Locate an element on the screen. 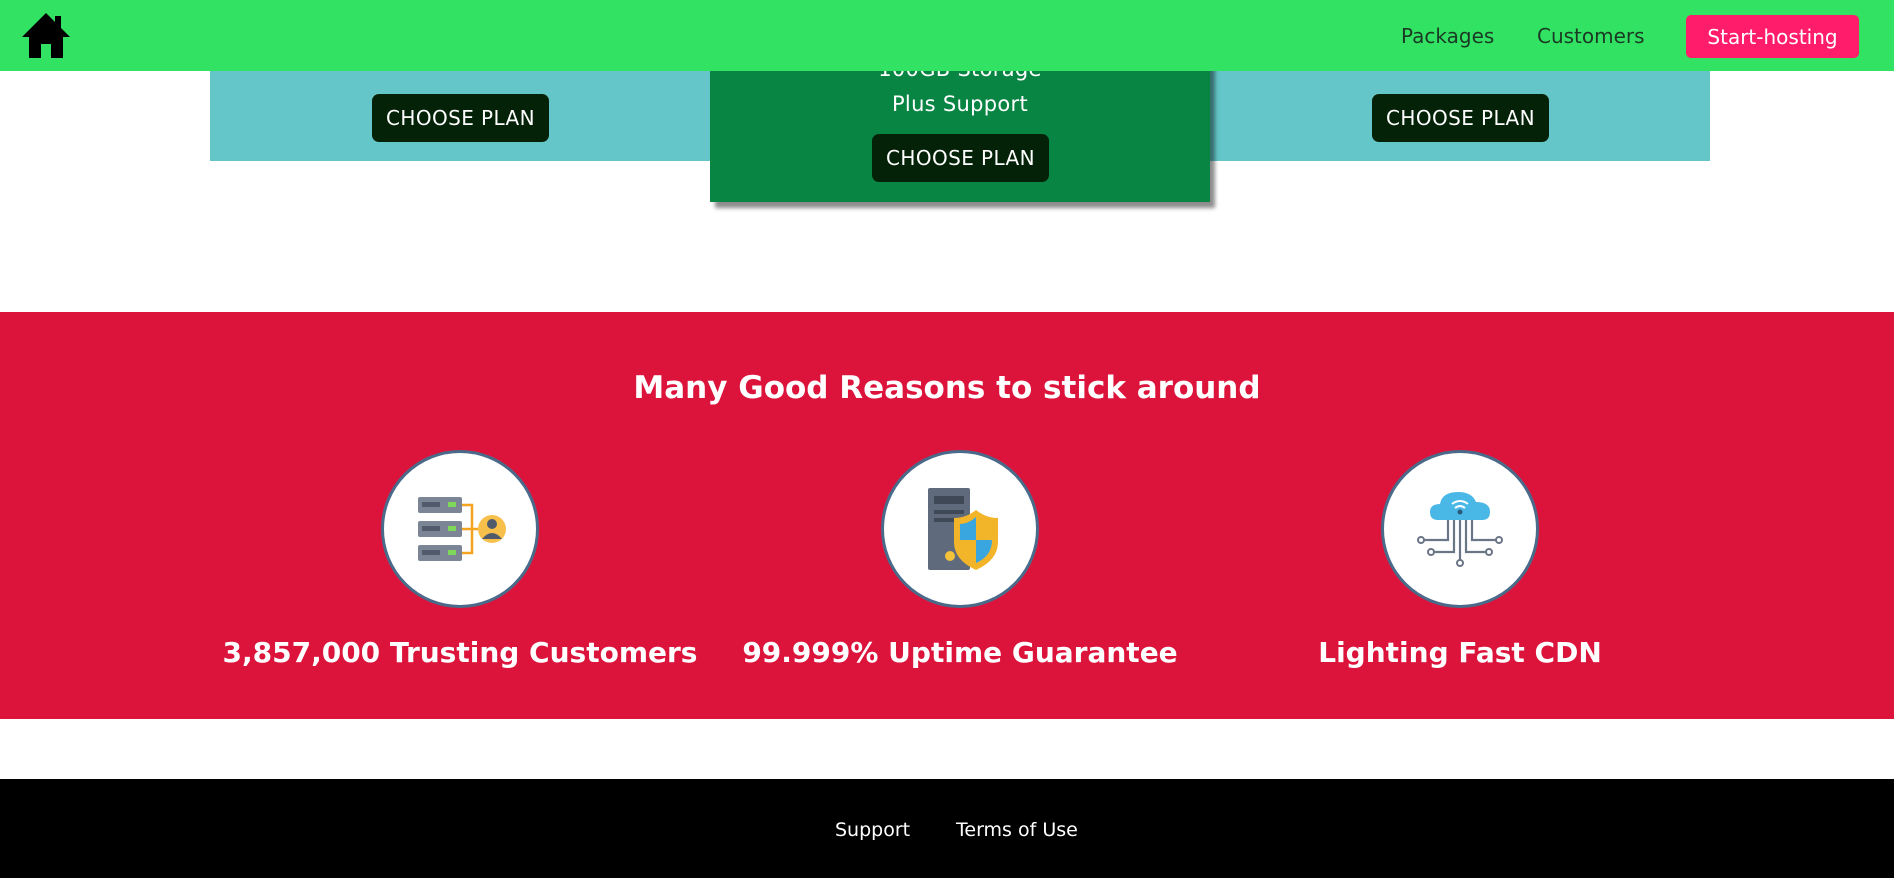 The height and width of the screenshot is (878, 1894). reasons-title: Many Good Reasons to stick around is located at coordinates (947, 388).